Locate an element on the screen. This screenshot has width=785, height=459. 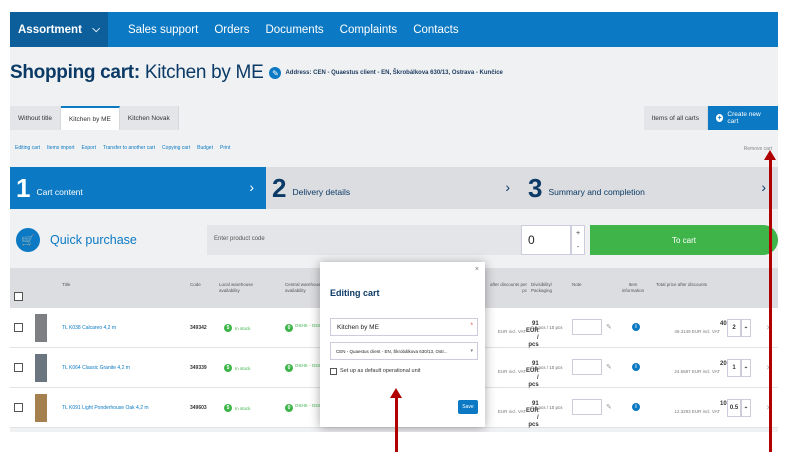
annotation-arrow-head is located at coordinates (770, 155).